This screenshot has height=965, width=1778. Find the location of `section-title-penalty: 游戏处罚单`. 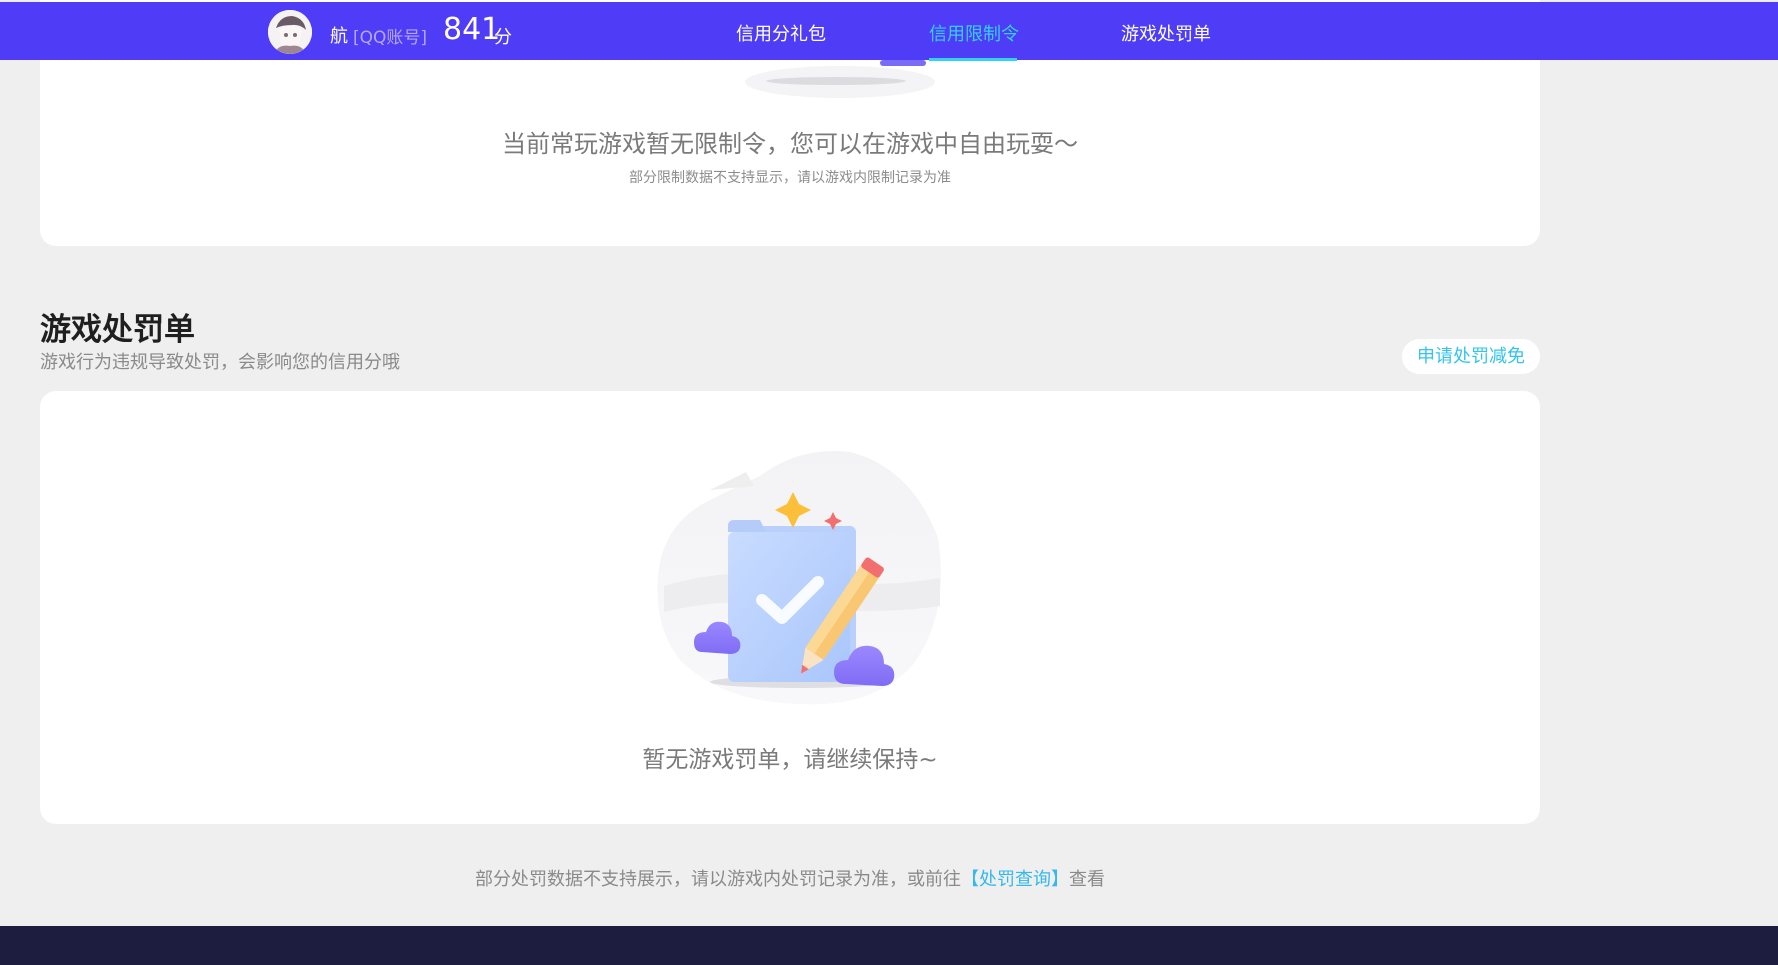

section-title-penalty: 游戏处罚单 is located at coordinates (117, 330).